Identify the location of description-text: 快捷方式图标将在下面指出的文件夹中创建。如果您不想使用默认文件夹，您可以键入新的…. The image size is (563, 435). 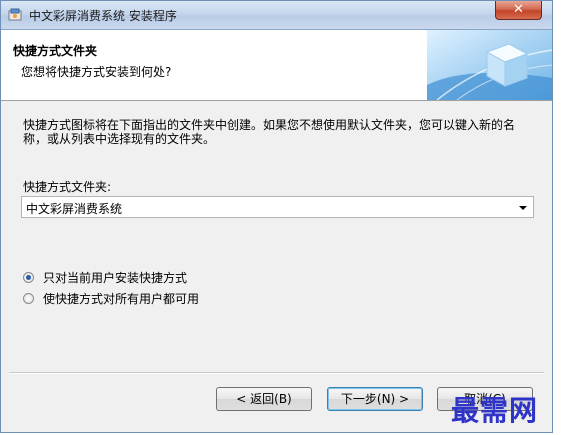
(269, 132).